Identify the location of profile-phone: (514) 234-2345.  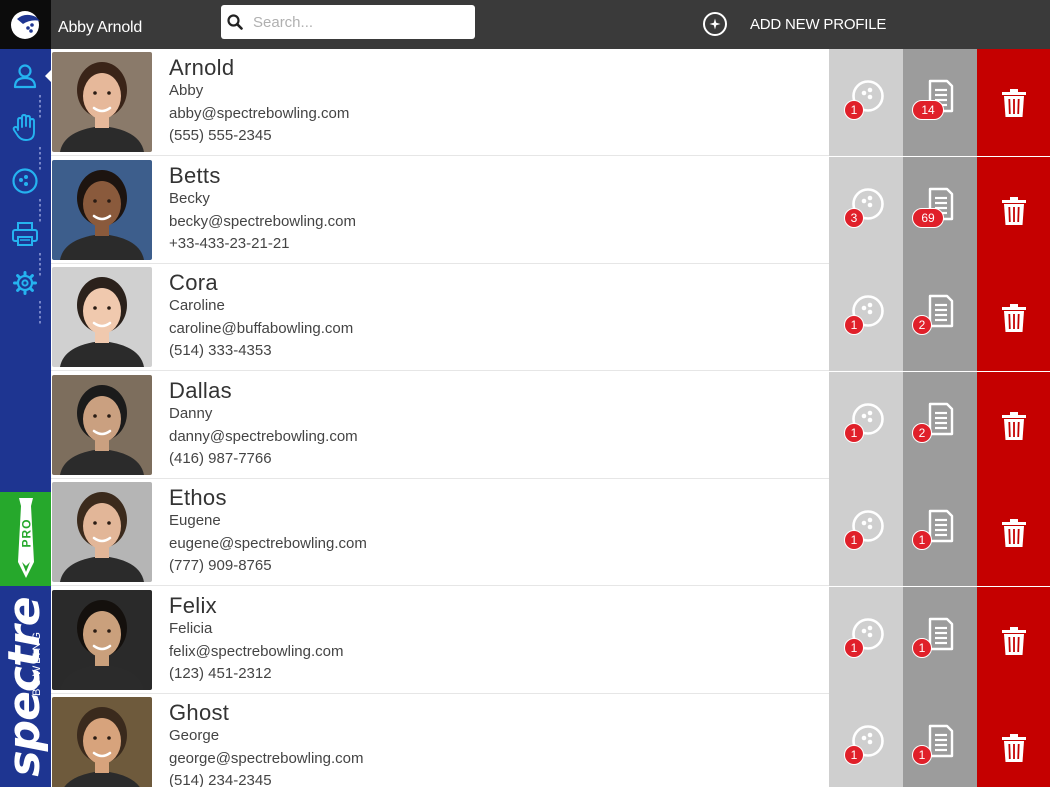
(220, 779).